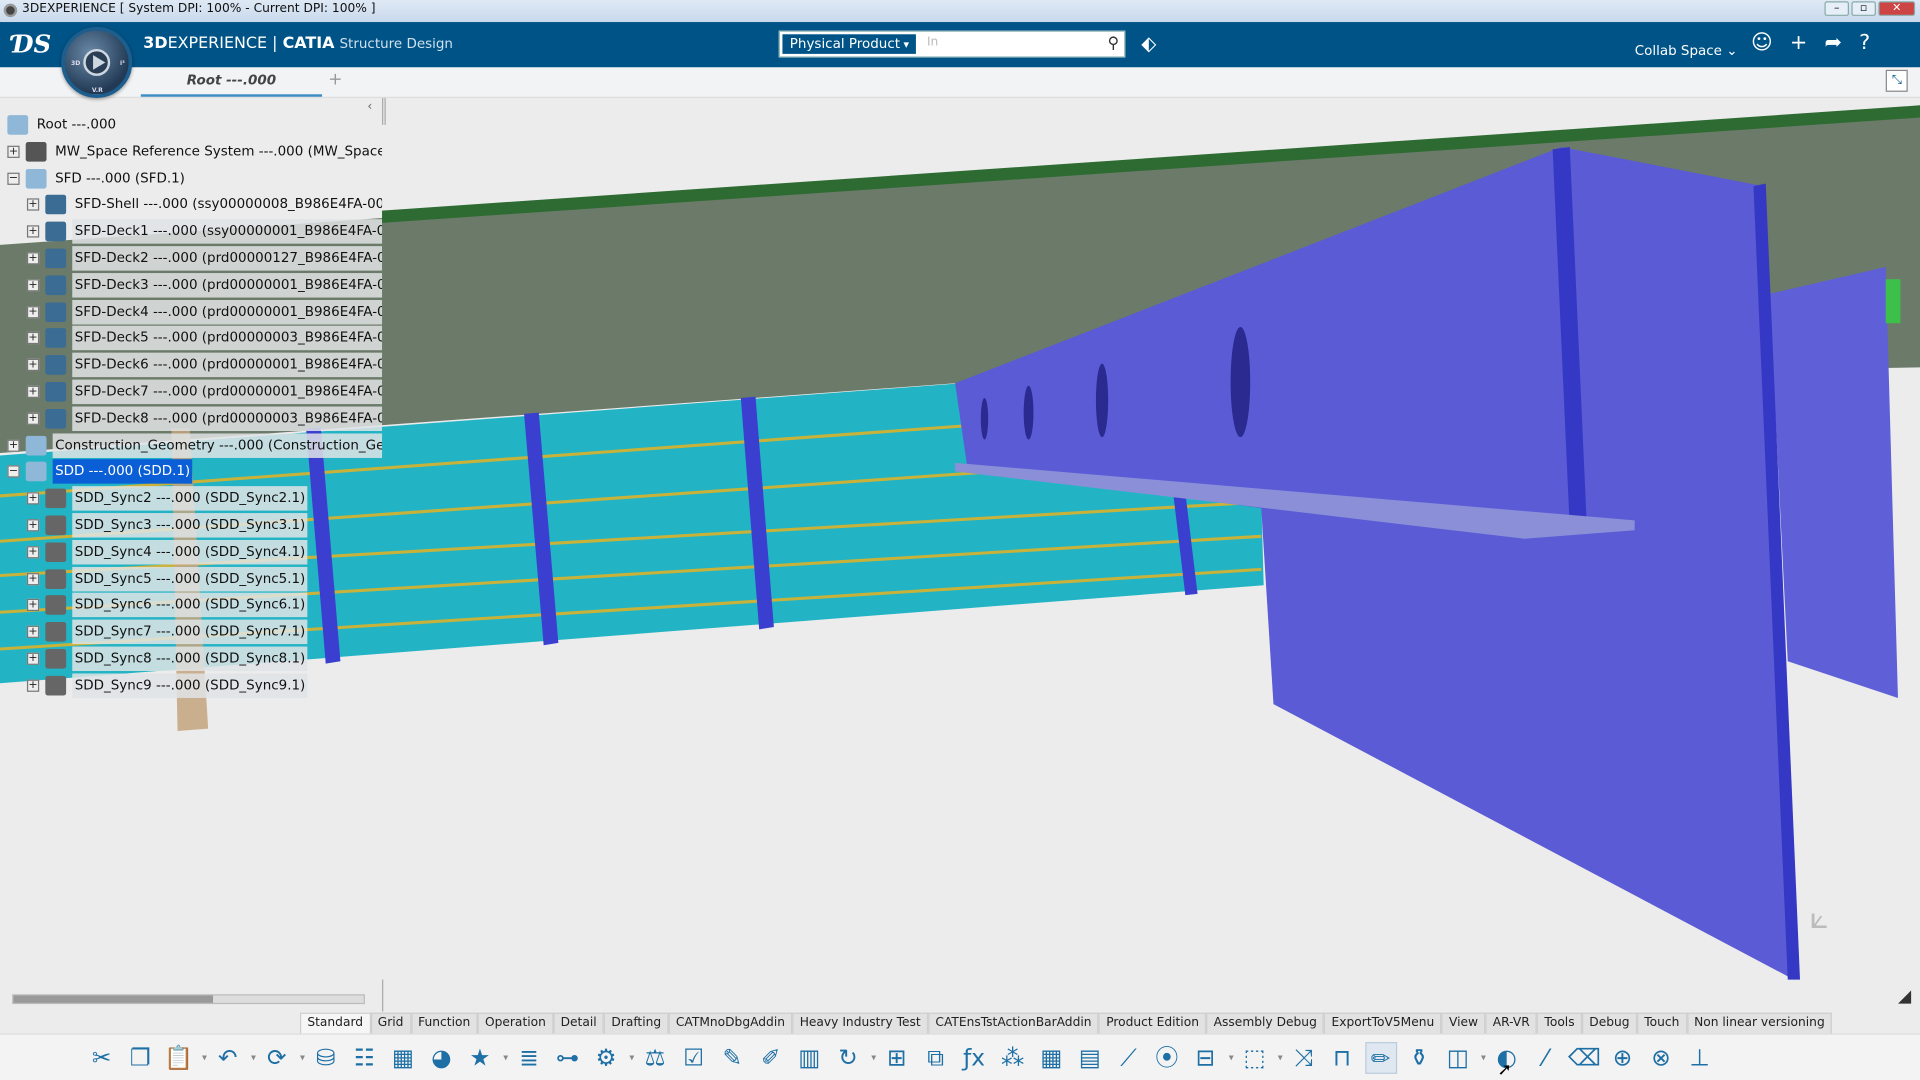 This screenshot has width=1920, height=1080. What do you see at coordinates (1051, 1058) in the screenshot?
I see `grid-table-icon: ▦` at bounding box center [1051, 1058].